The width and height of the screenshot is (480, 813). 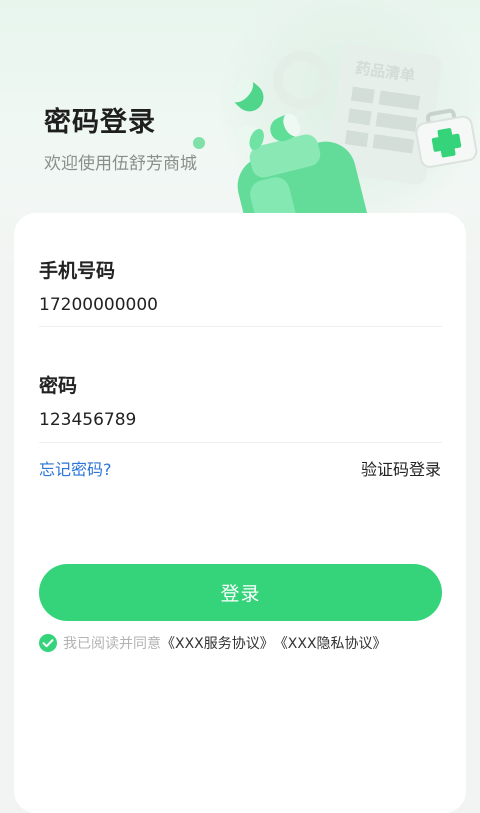 I want to click on checkmark-icon, so click(x=48, y=643).